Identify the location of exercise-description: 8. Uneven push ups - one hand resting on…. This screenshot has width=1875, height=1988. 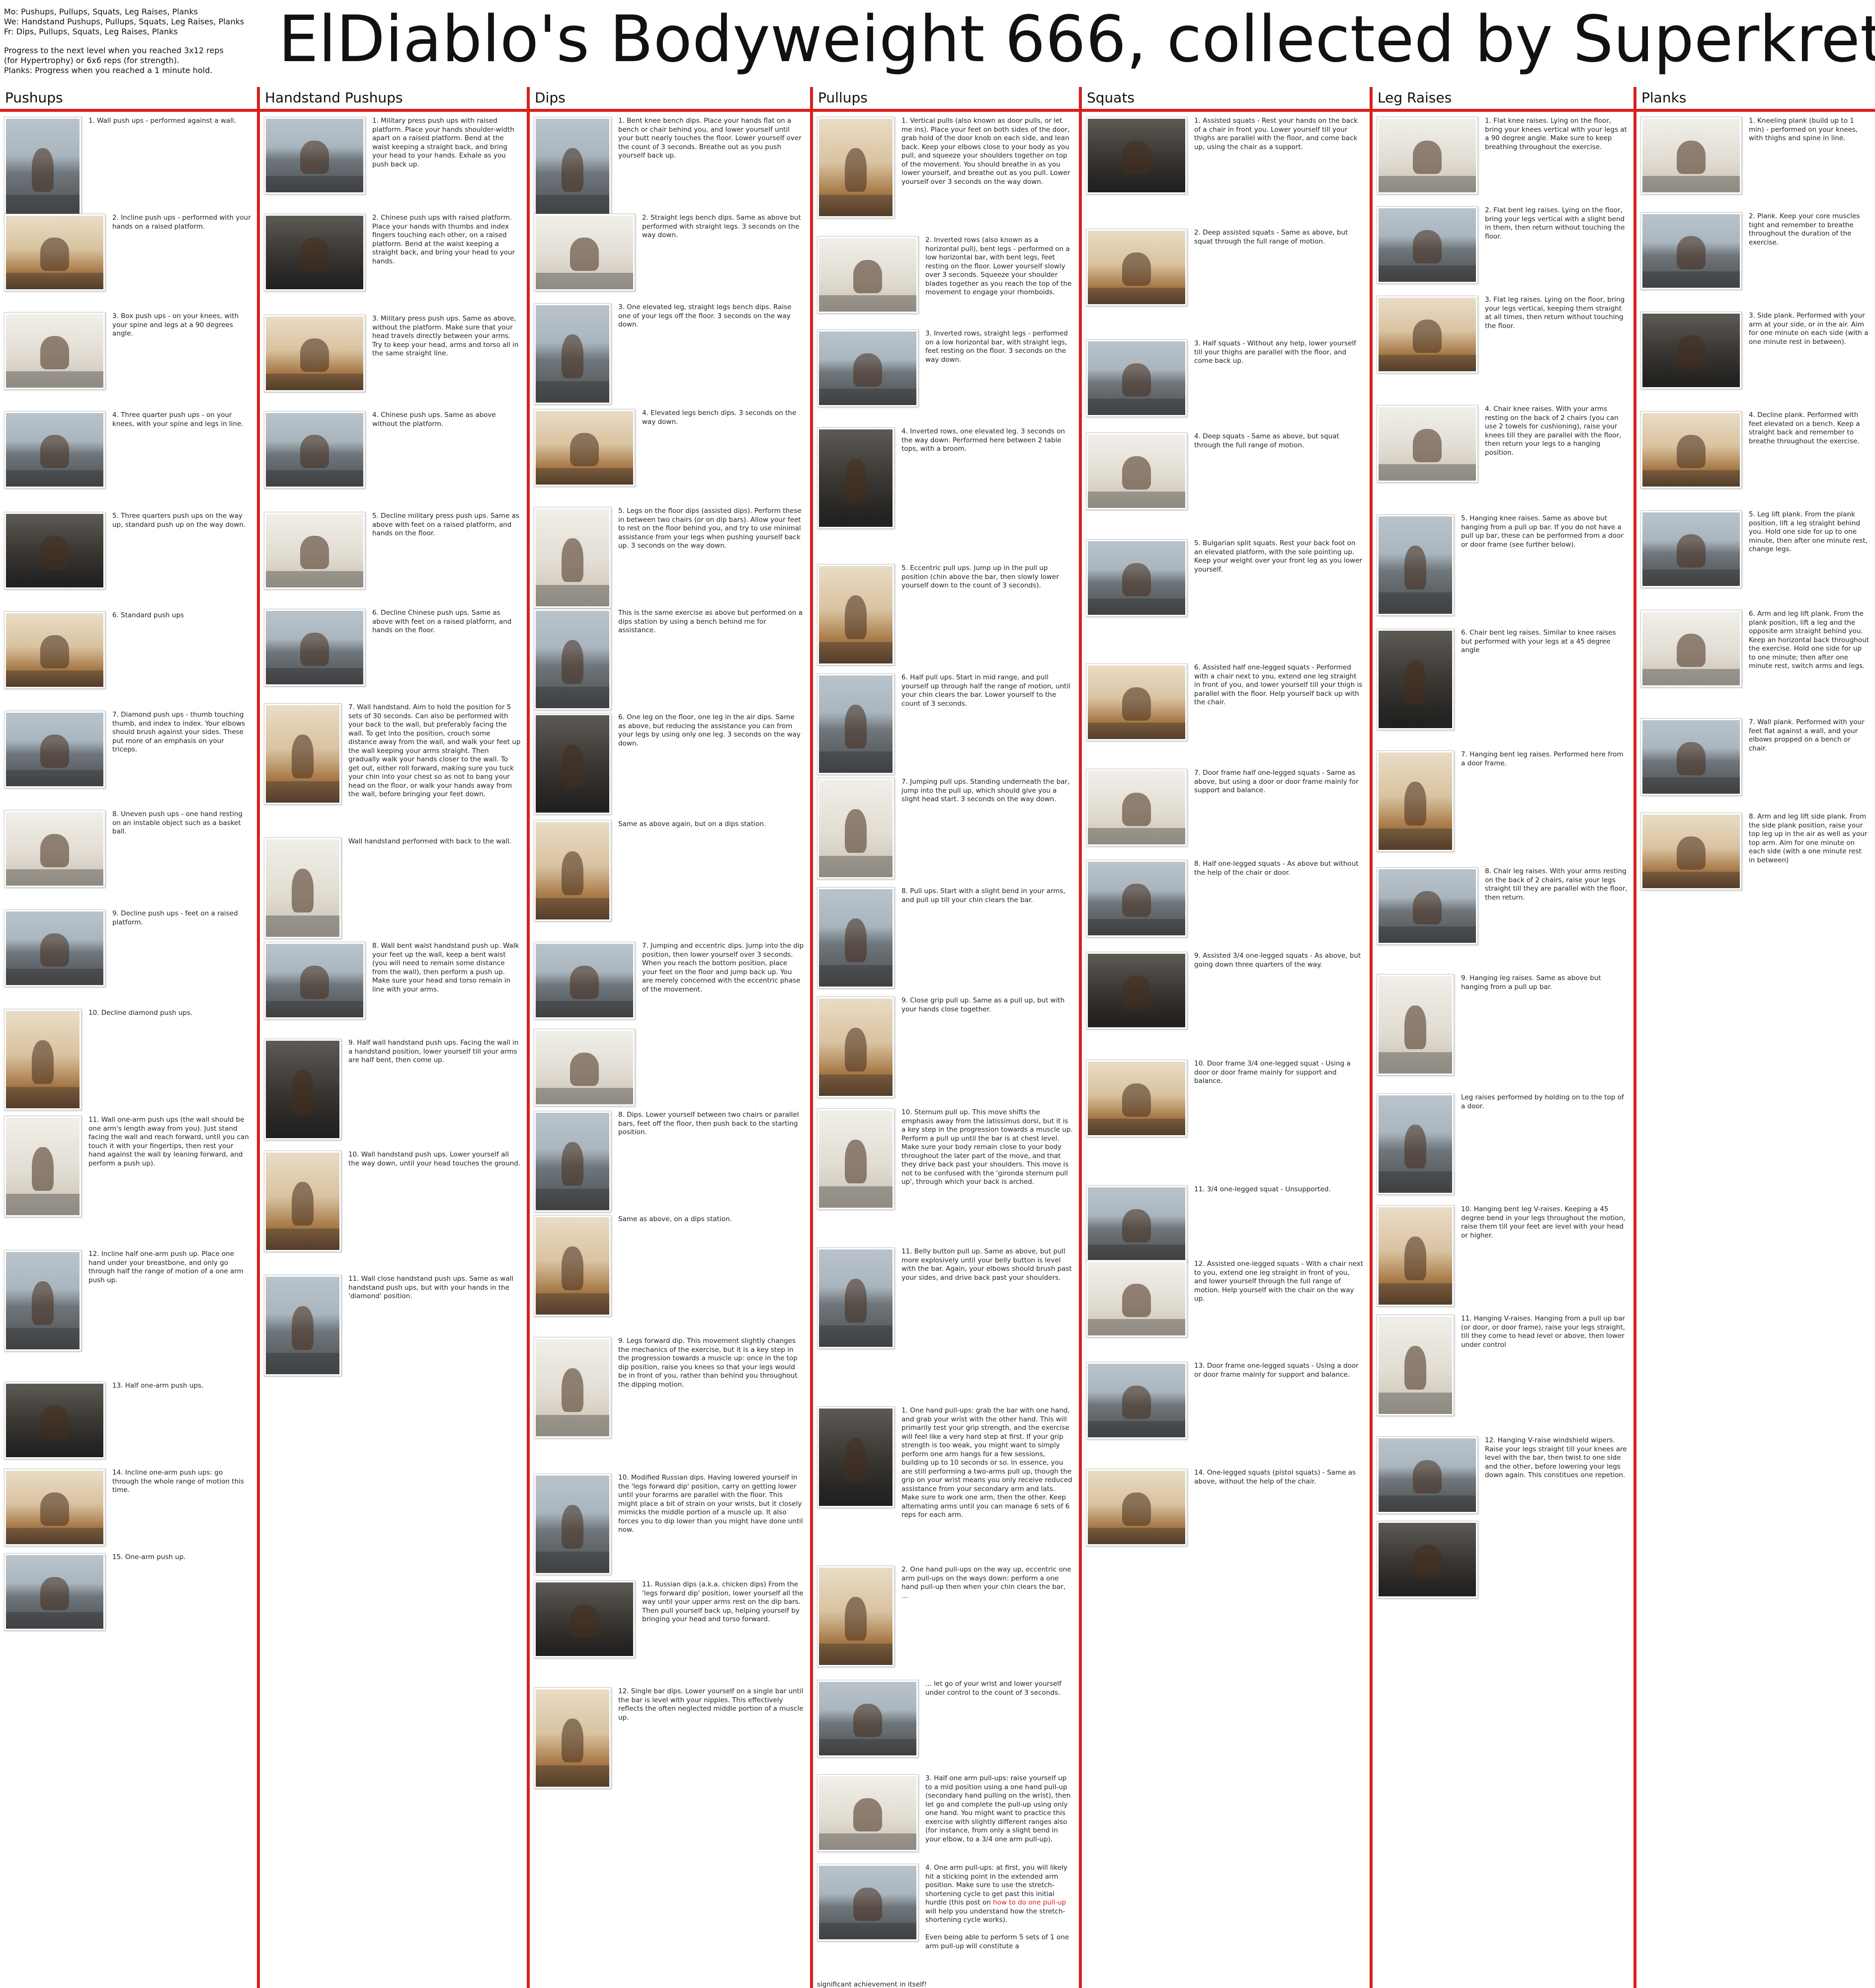
(177, 822).